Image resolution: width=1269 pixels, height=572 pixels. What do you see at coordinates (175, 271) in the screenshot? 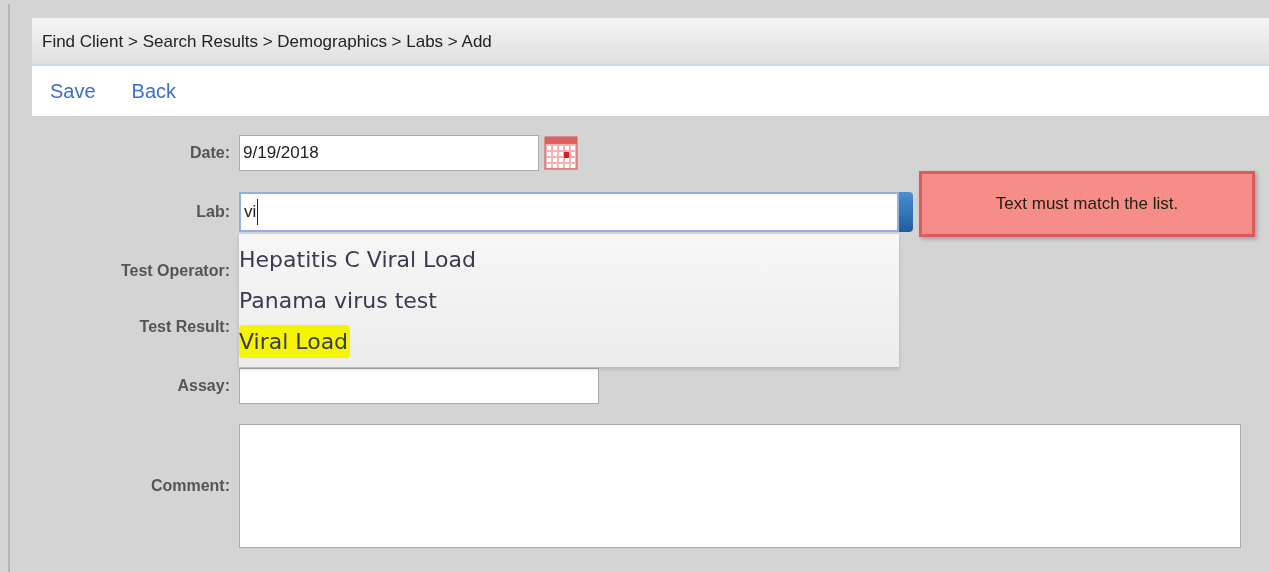
I see `field-label: Test Operator:` at bounding box center [175, 271].